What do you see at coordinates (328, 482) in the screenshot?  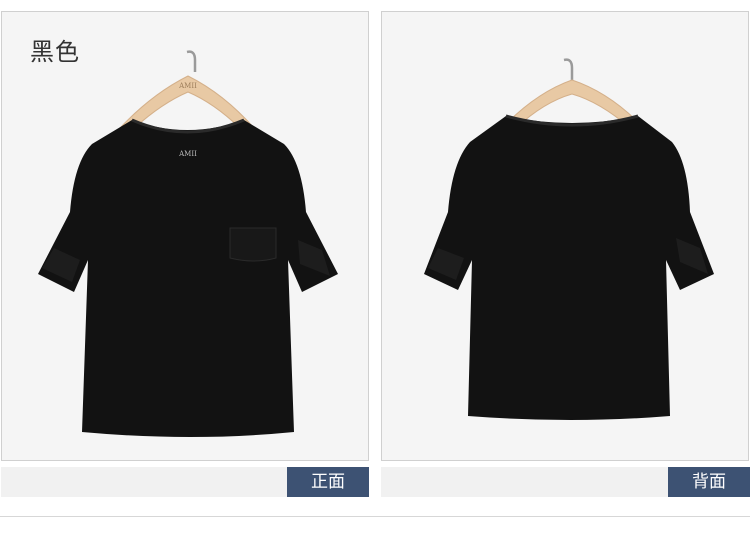 I see `front-view-tag: 正面` at bounding box center [328, 482].